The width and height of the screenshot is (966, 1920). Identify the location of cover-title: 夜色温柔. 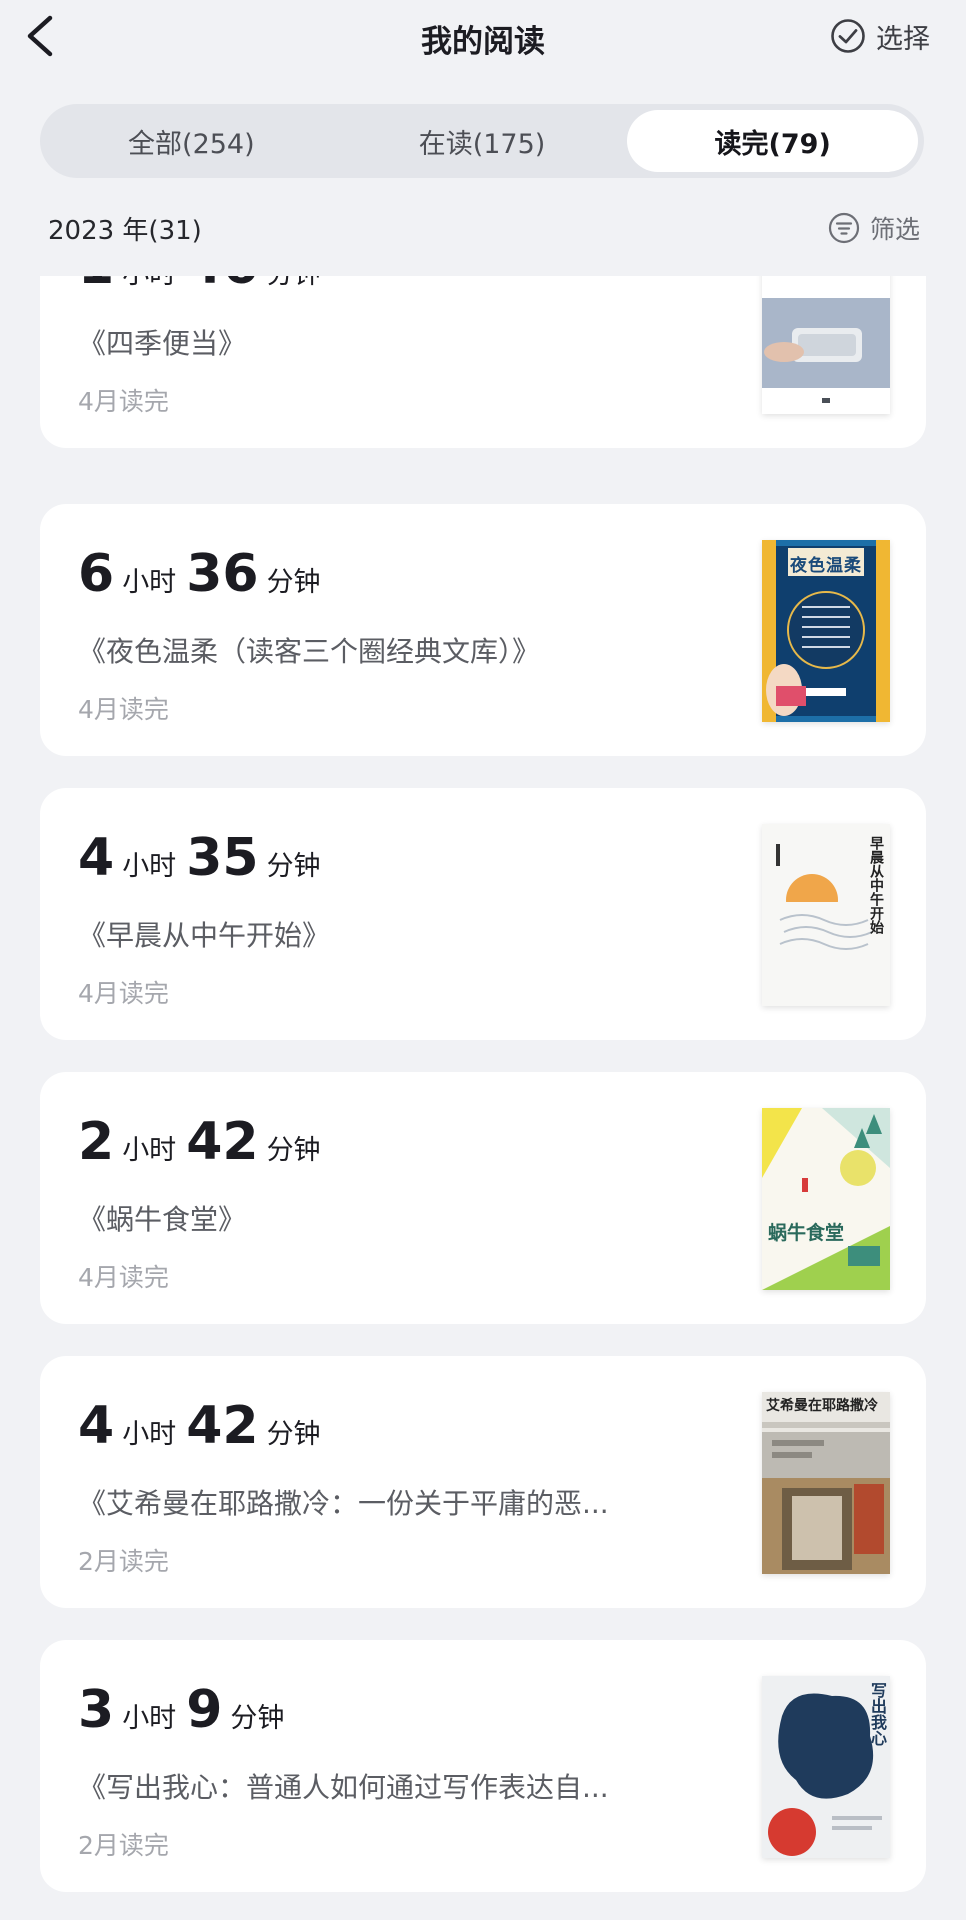
(826, 566).